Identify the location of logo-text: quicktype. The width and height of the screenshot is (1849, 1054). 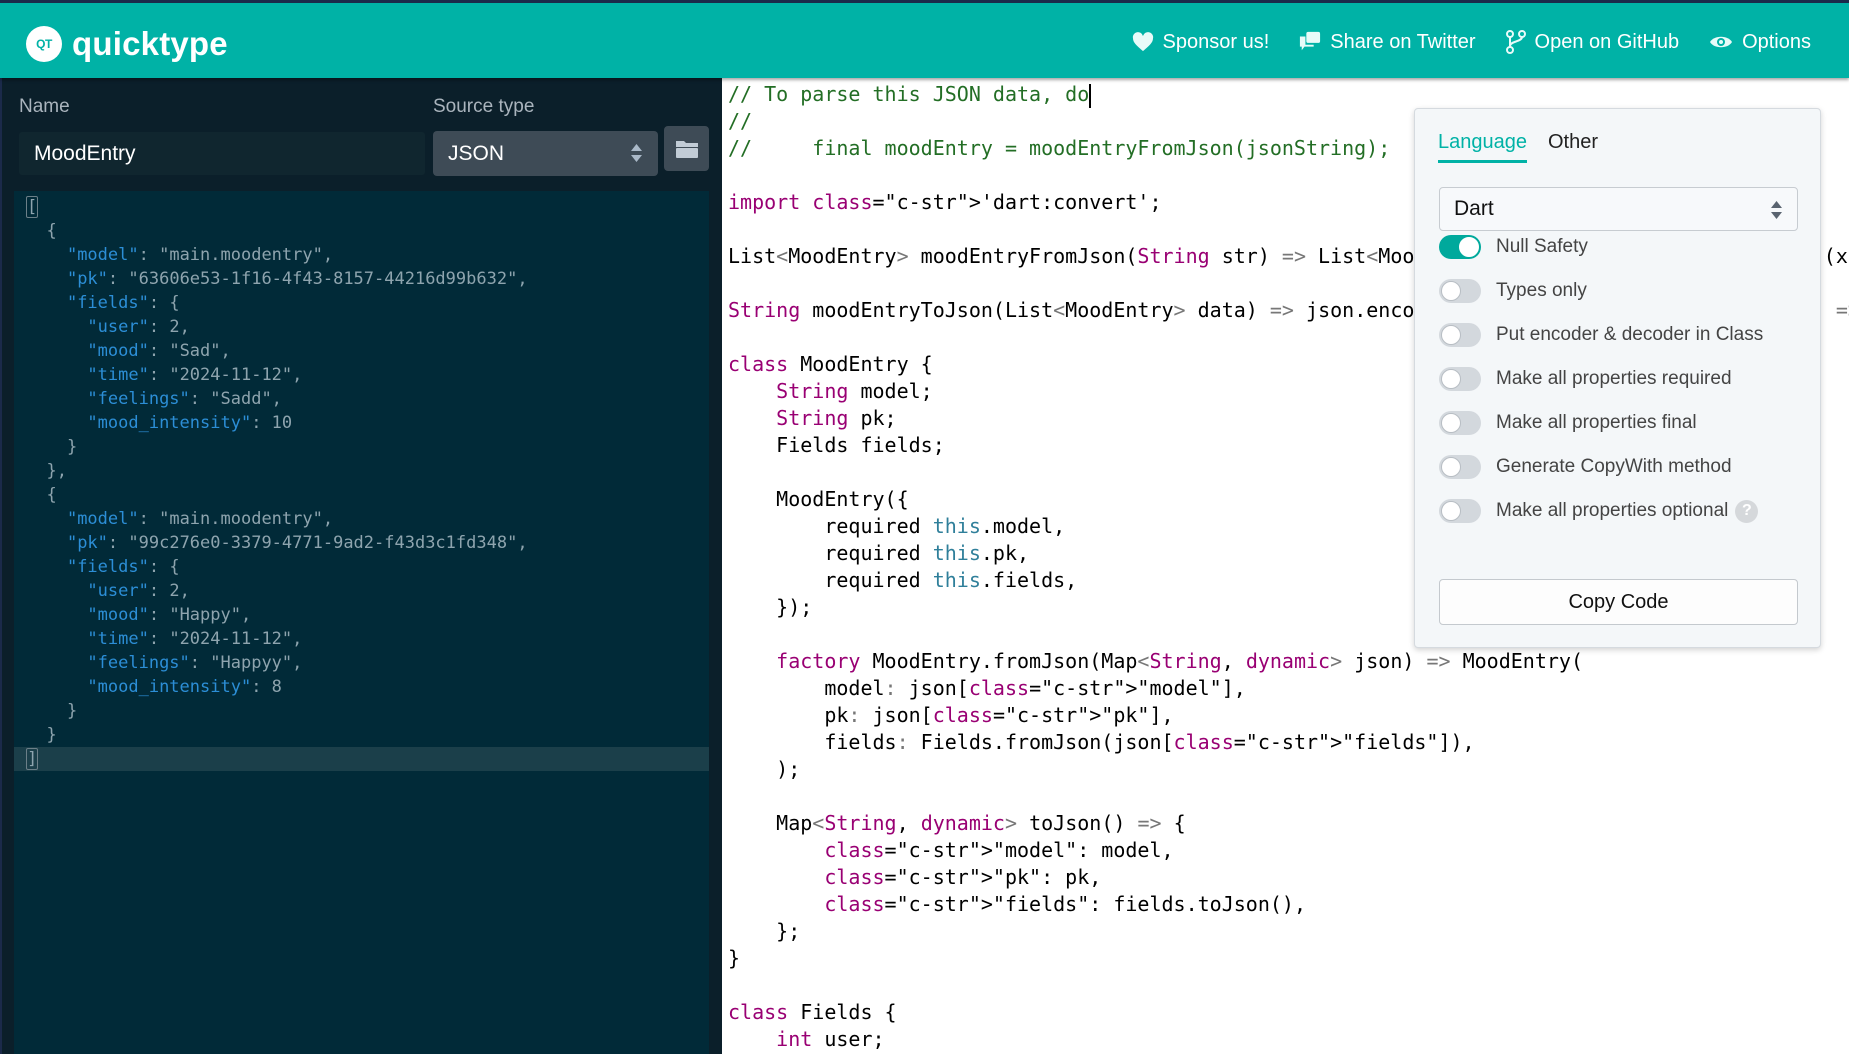
(150, 43).